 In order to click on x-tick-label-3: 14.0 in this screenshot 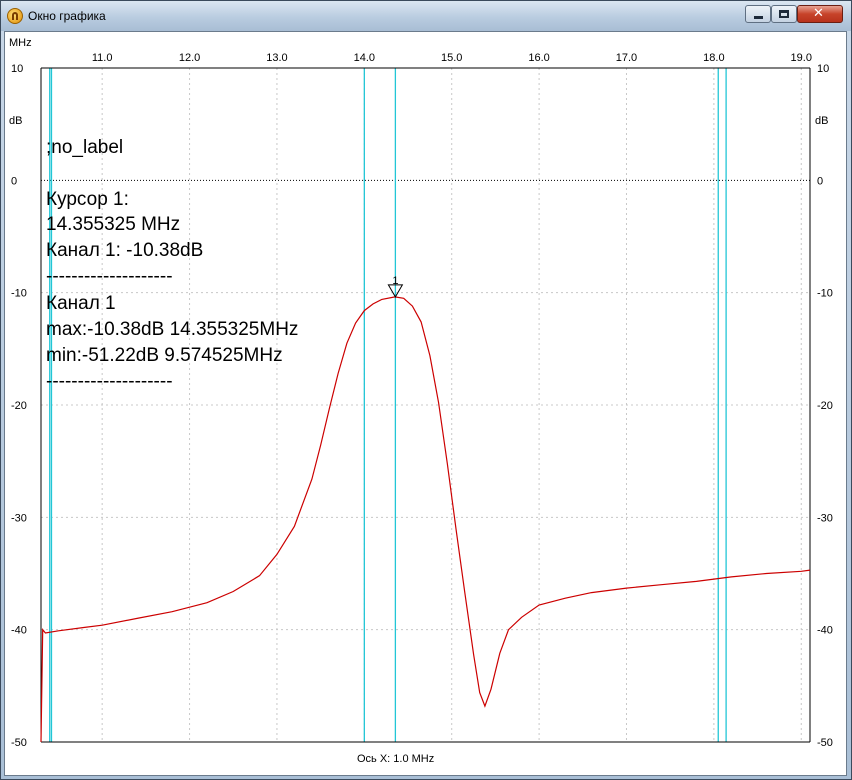, I will do `click(364, 58)`.